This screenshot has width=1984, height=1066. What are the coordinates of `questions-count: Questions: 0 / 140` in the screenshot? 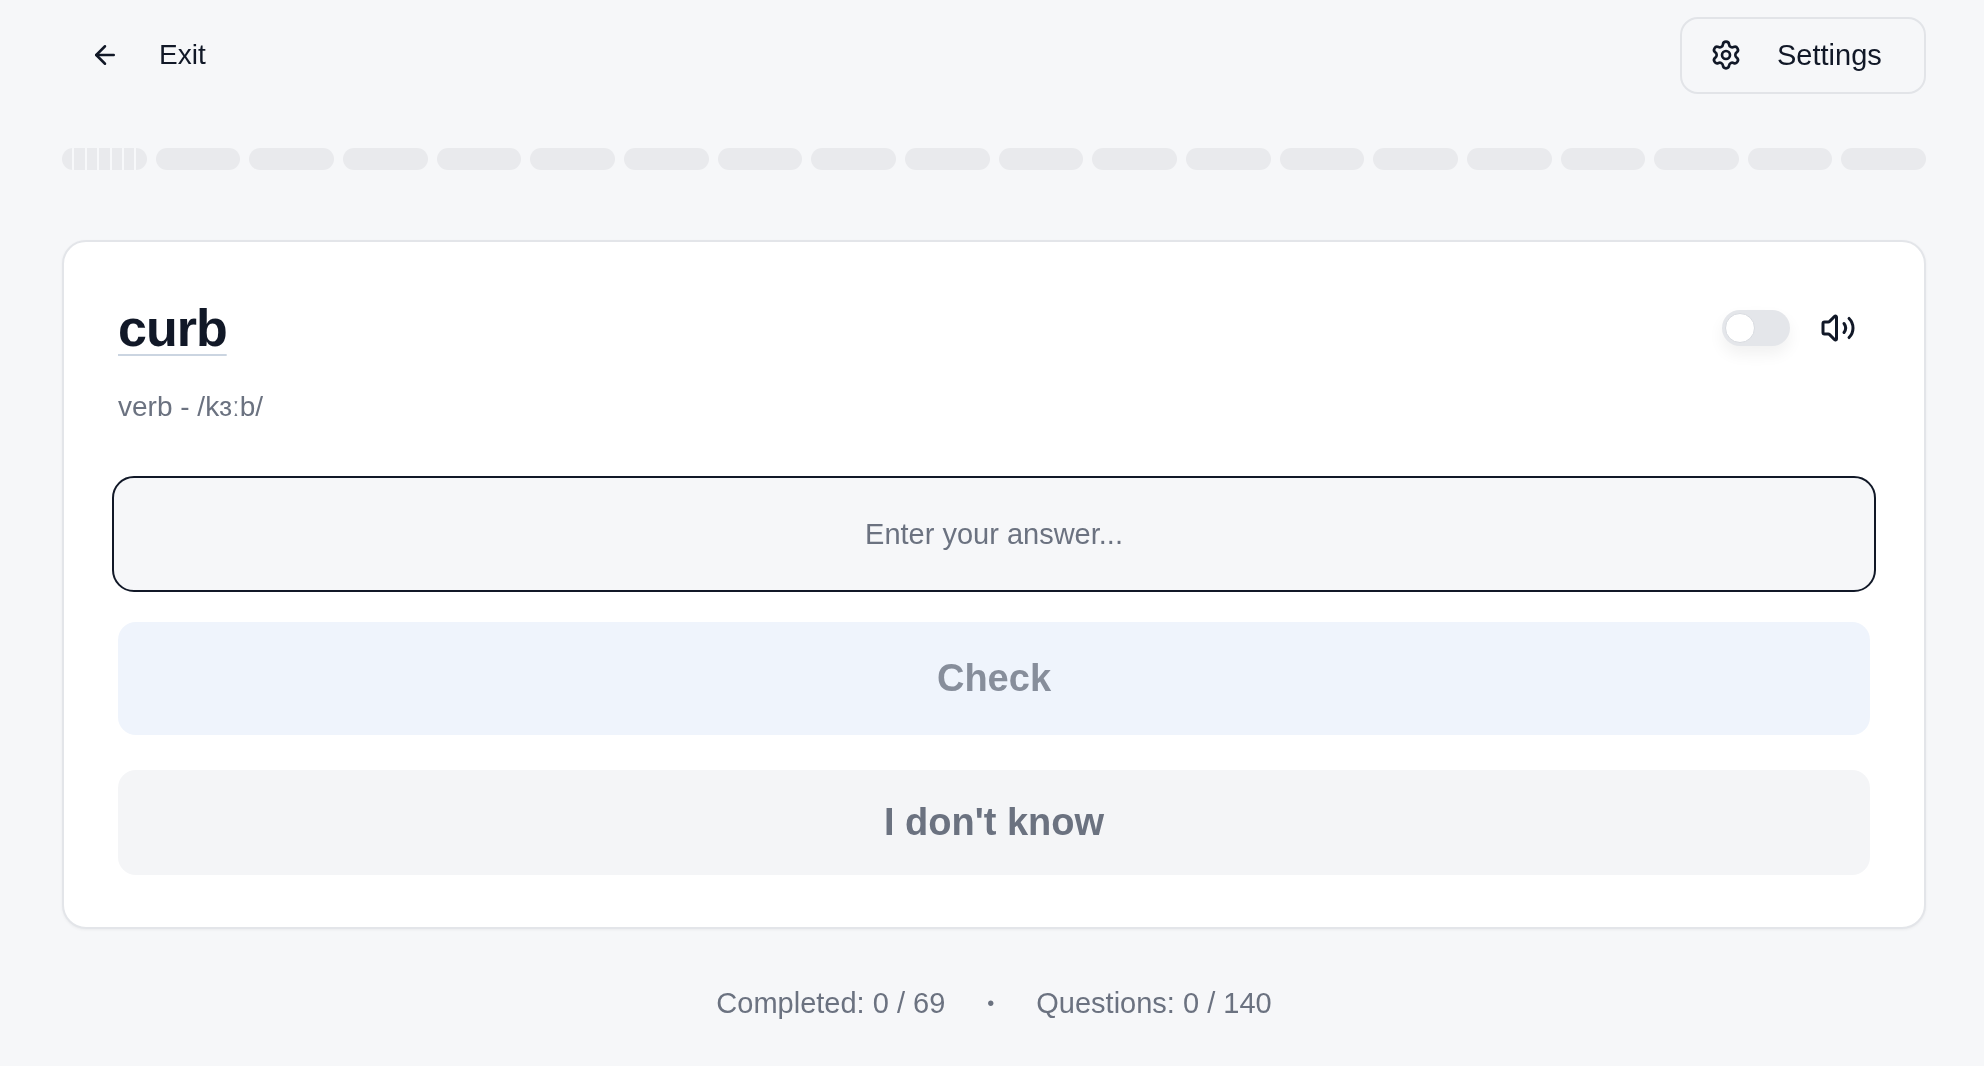 It's located at (1154, 1003).